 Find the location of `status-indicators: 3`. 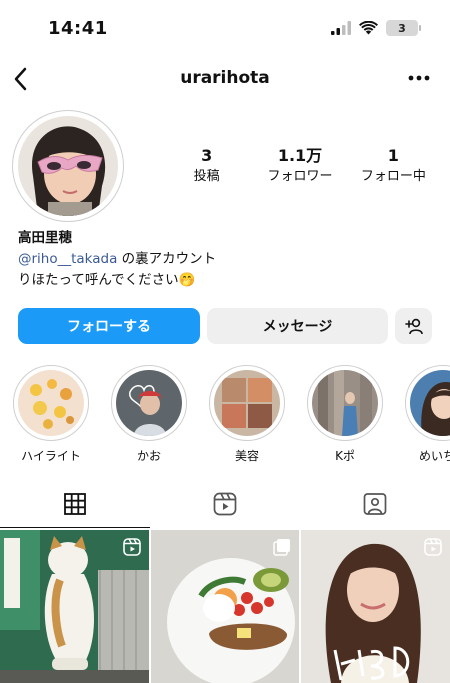

status-indicators: 3 is located at coordinates (376, 28).